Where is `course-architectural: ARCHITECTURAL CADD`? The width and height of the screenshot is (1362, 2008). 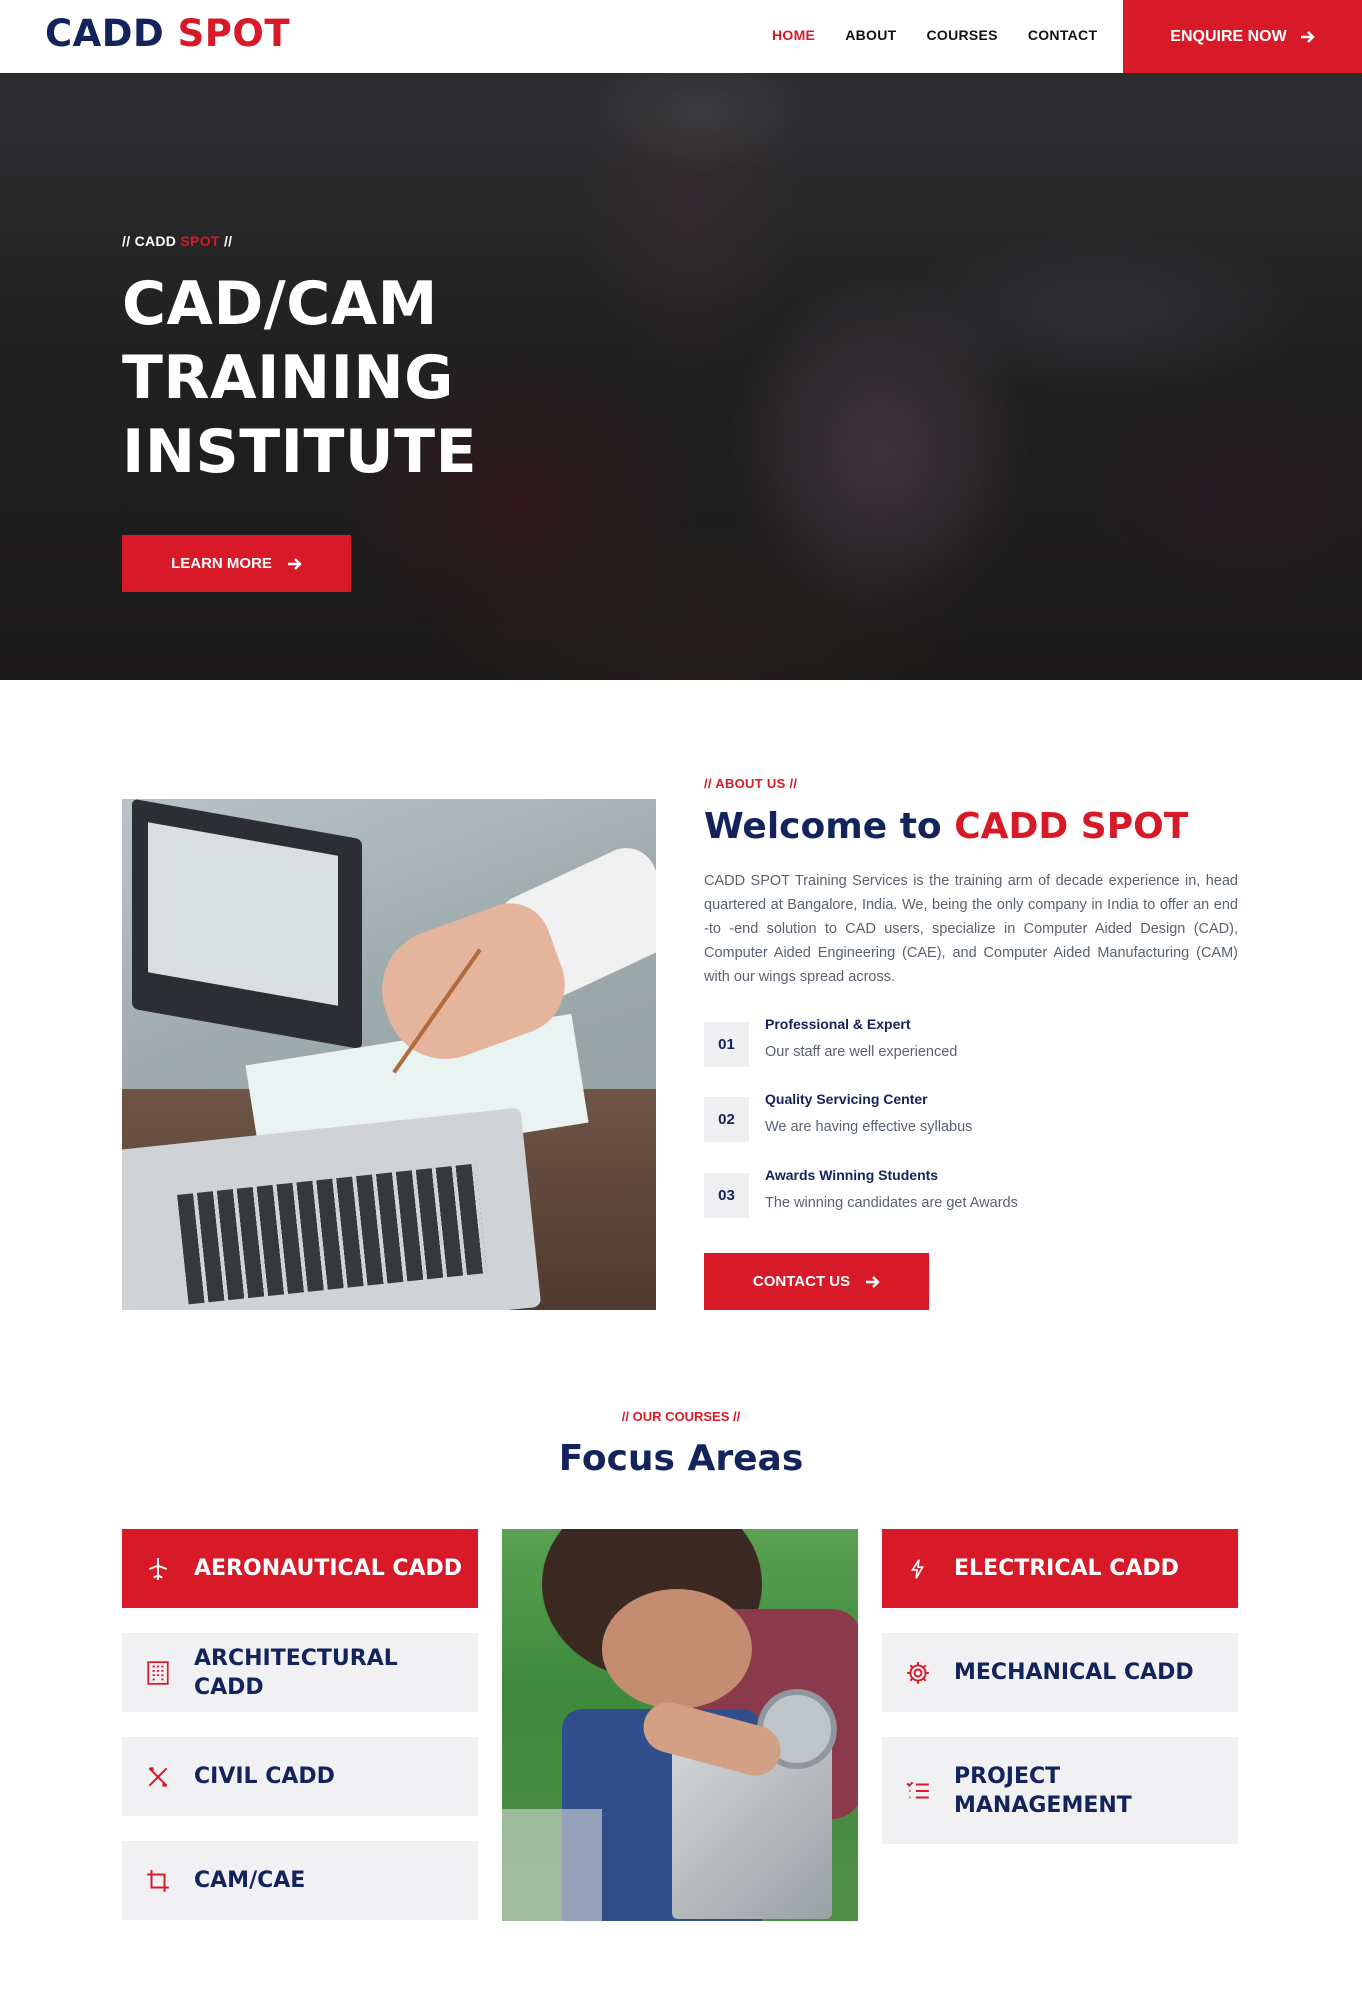
course-architectural: ARCHITECTURAL CADD is located at coordinates (300, 1672).